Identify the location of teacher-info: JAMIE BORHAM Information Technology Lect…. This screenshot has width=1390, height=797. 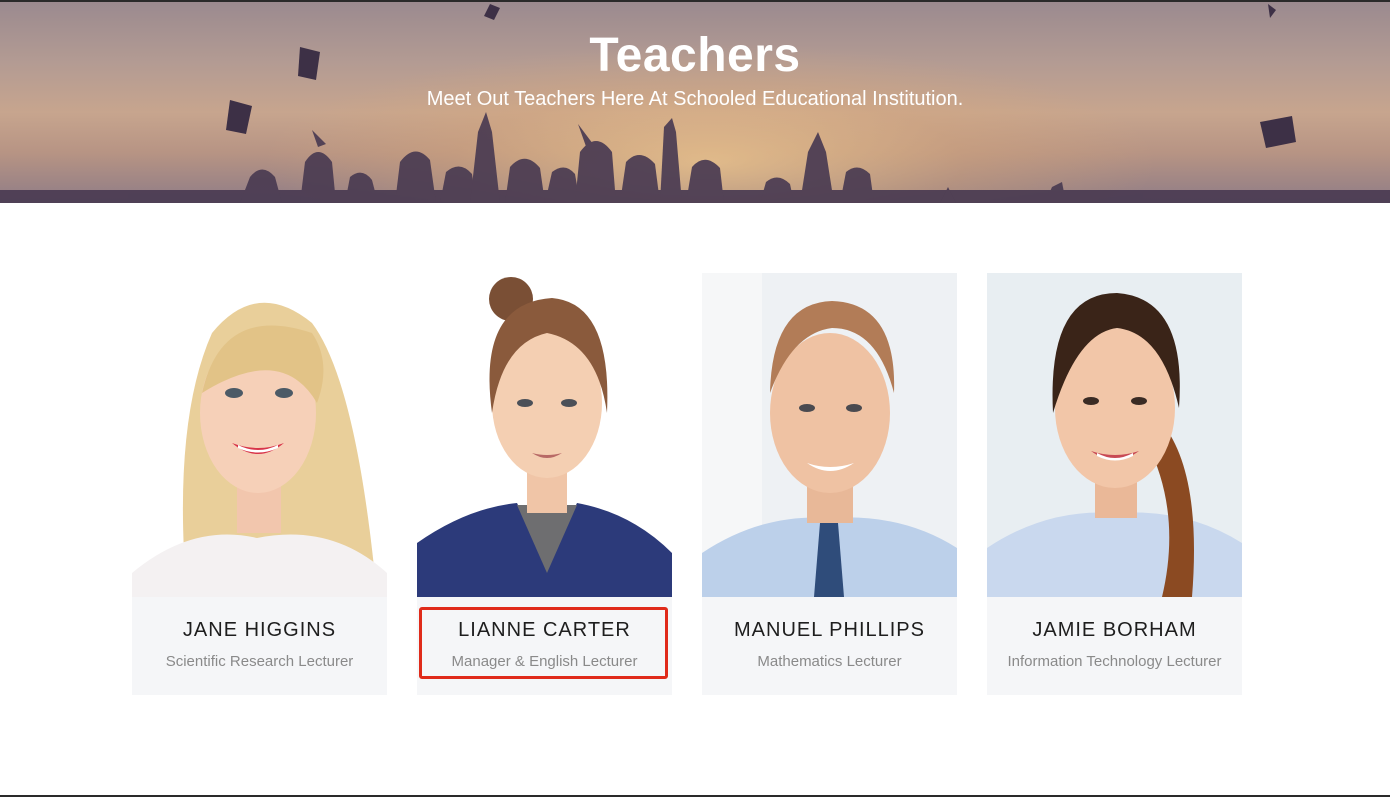
(1114, 646).